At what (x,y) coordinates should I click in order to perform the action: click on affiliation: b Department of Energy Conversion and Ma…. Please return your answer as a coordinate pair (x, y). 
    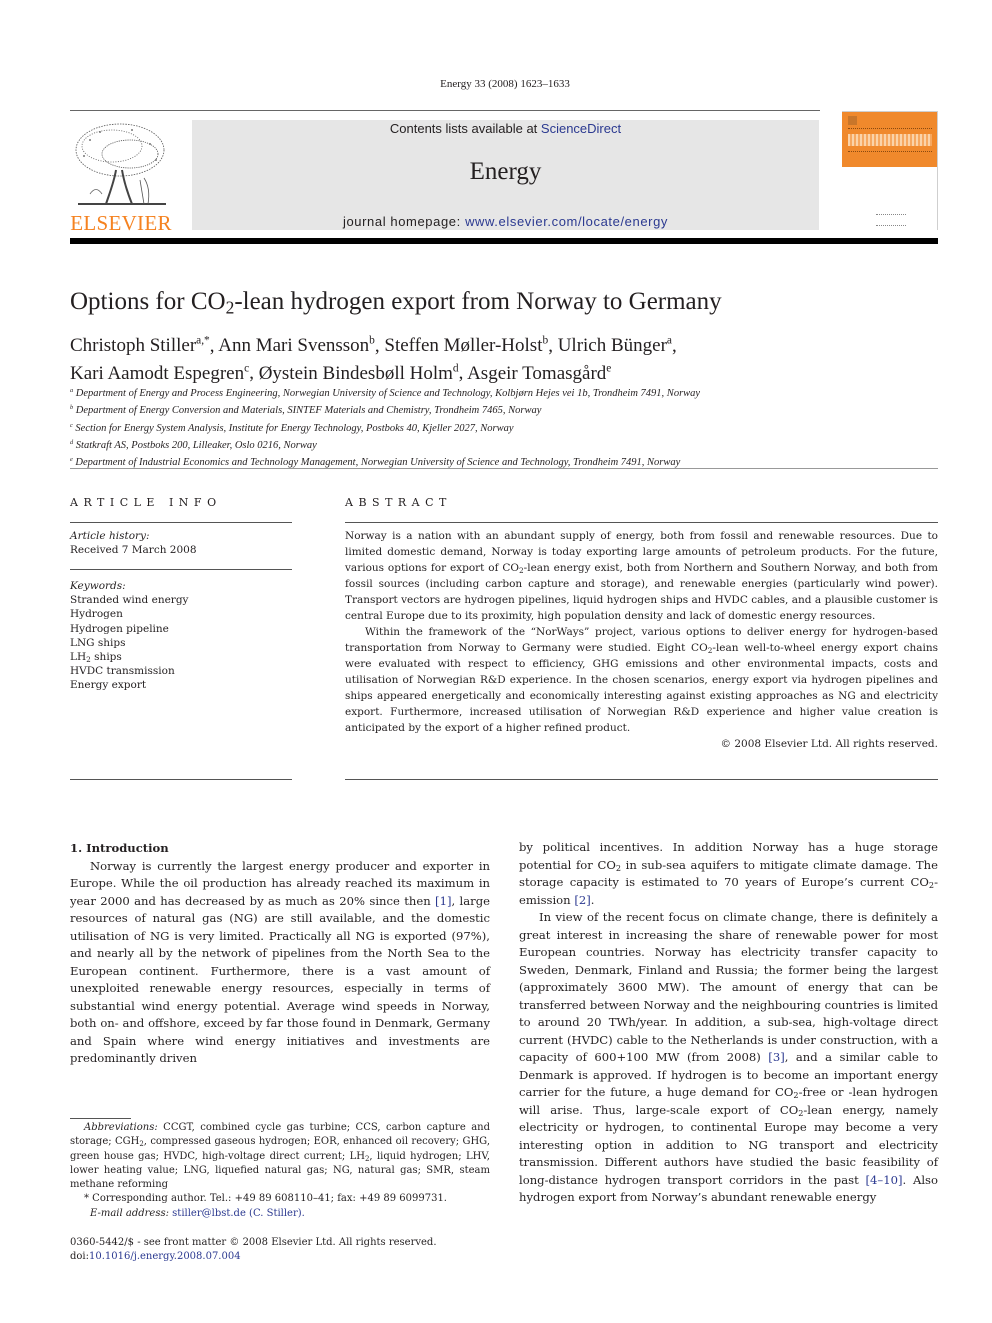
    Looking at the image, I should click on (385, 409).